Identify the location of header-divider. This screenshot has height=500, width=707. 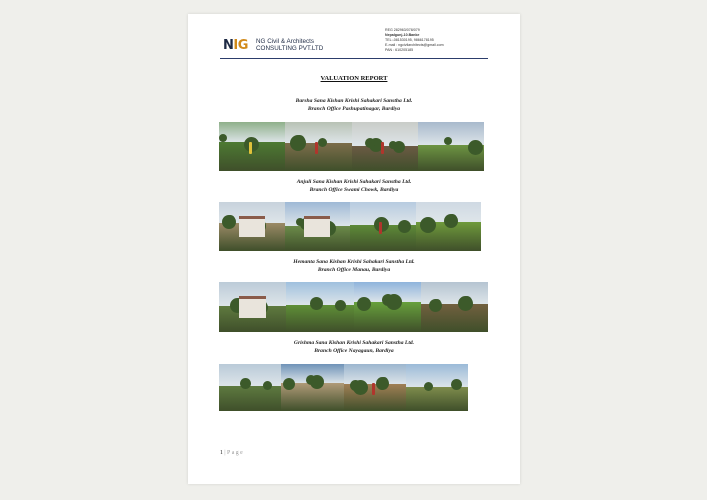
(354, 59).